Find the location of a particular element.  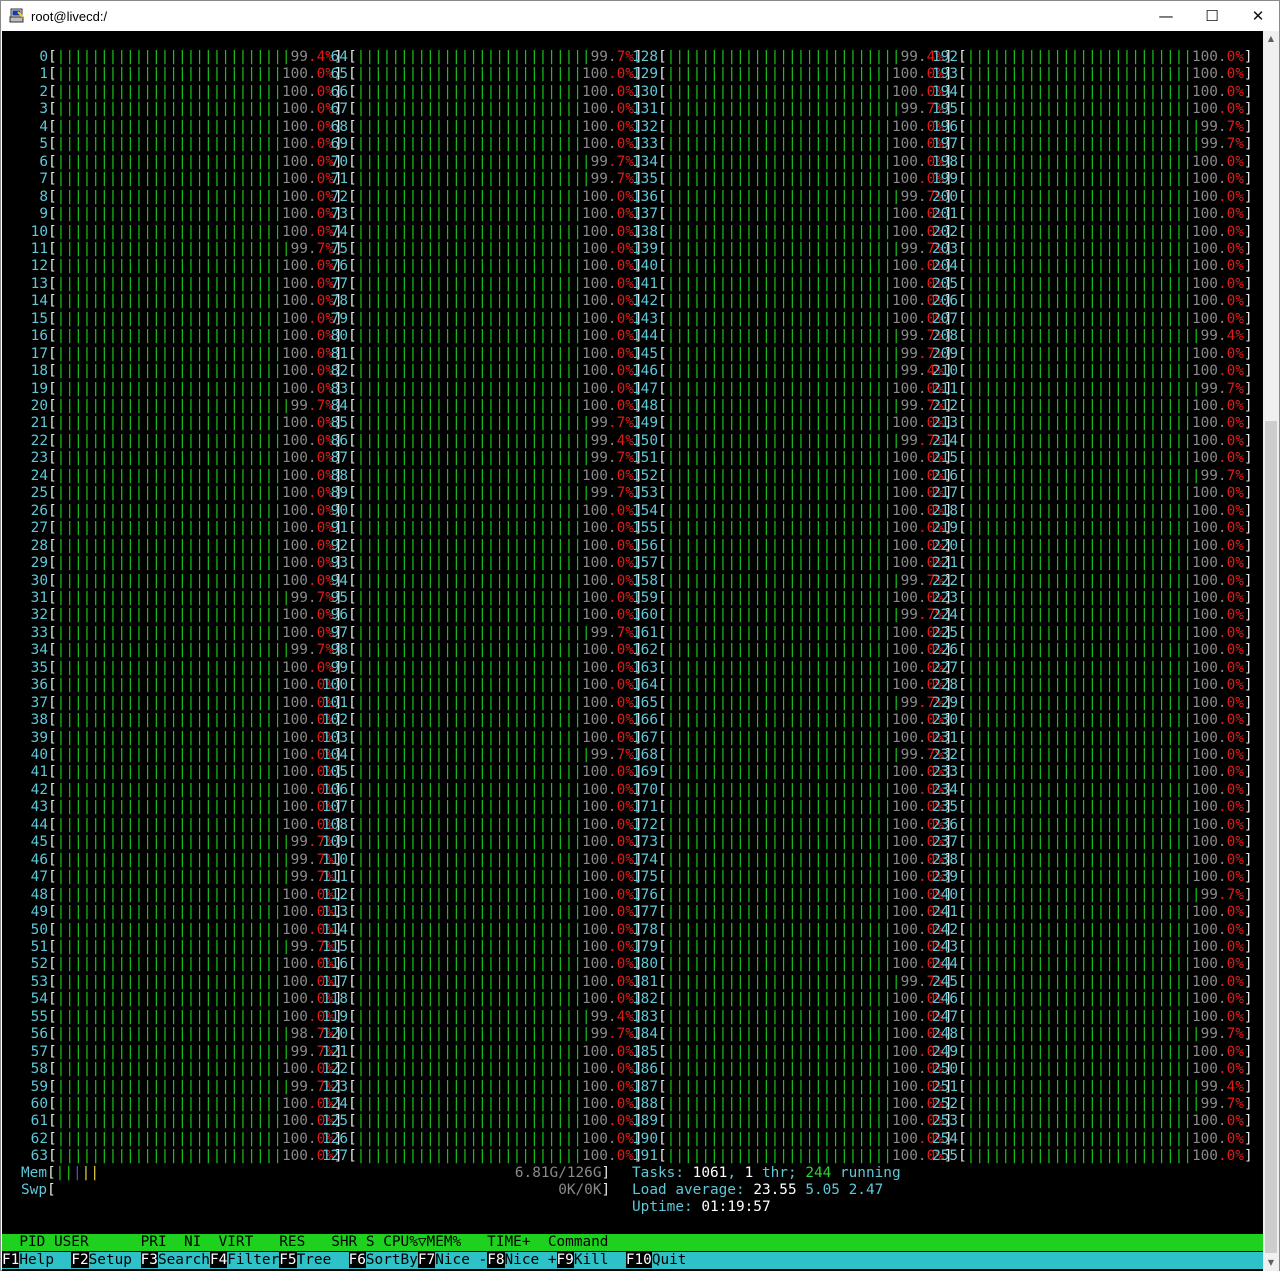

cpu-meter-173: 173[||||||||||||||||||||||||||100.0%] is located at coordinates (792, 842).